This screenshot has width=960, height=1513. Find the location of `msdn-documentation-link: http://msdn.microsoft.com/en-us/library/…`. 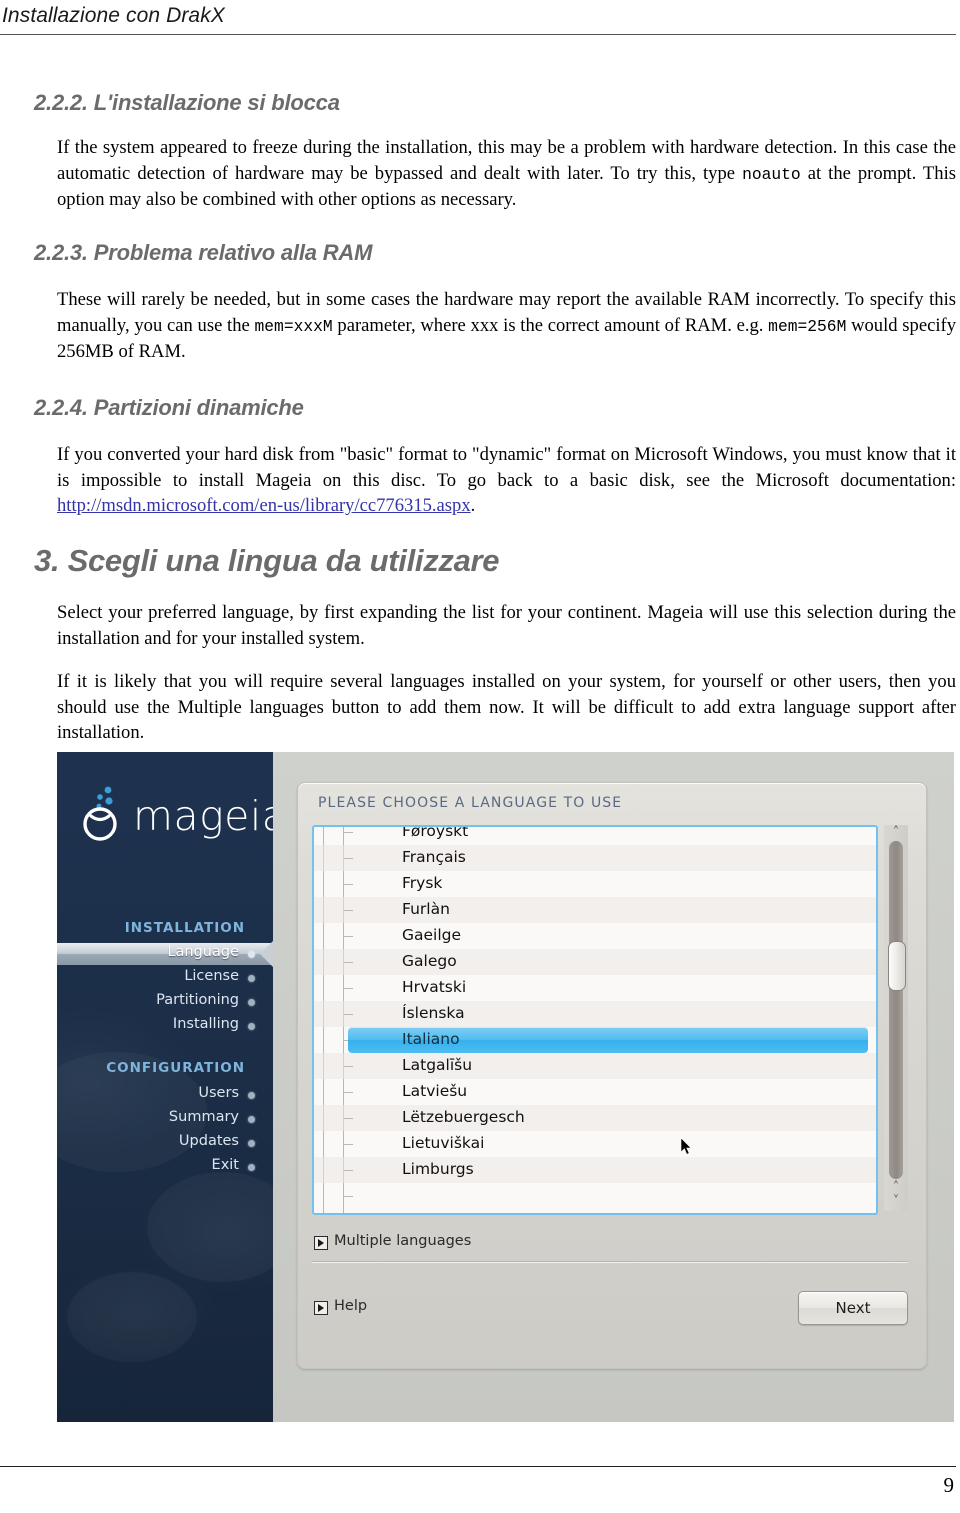

msdn-documentation-link: http://msdn.microsoft.com/en-us/library/… is located at coordinates (264, 505).